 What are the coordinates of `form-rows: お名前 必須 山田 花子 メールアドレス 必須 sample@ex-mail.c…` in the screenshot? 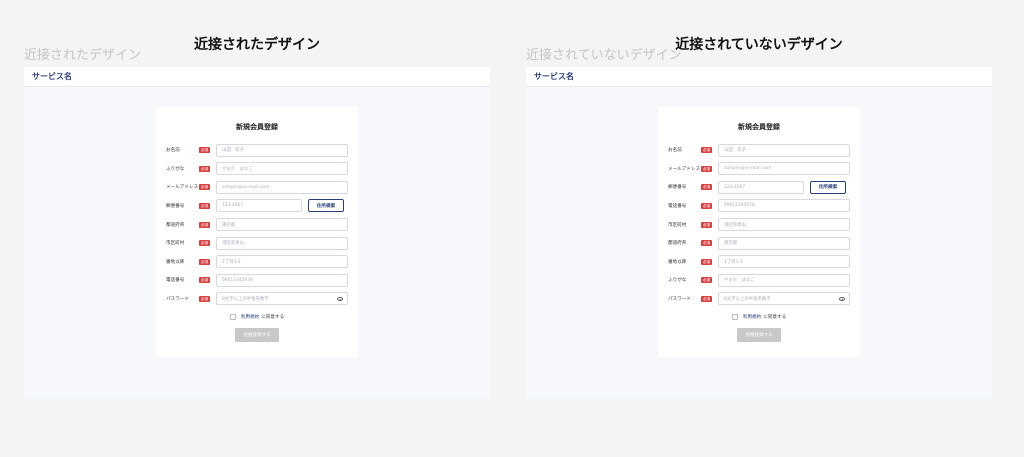 It's located at (759, 226).